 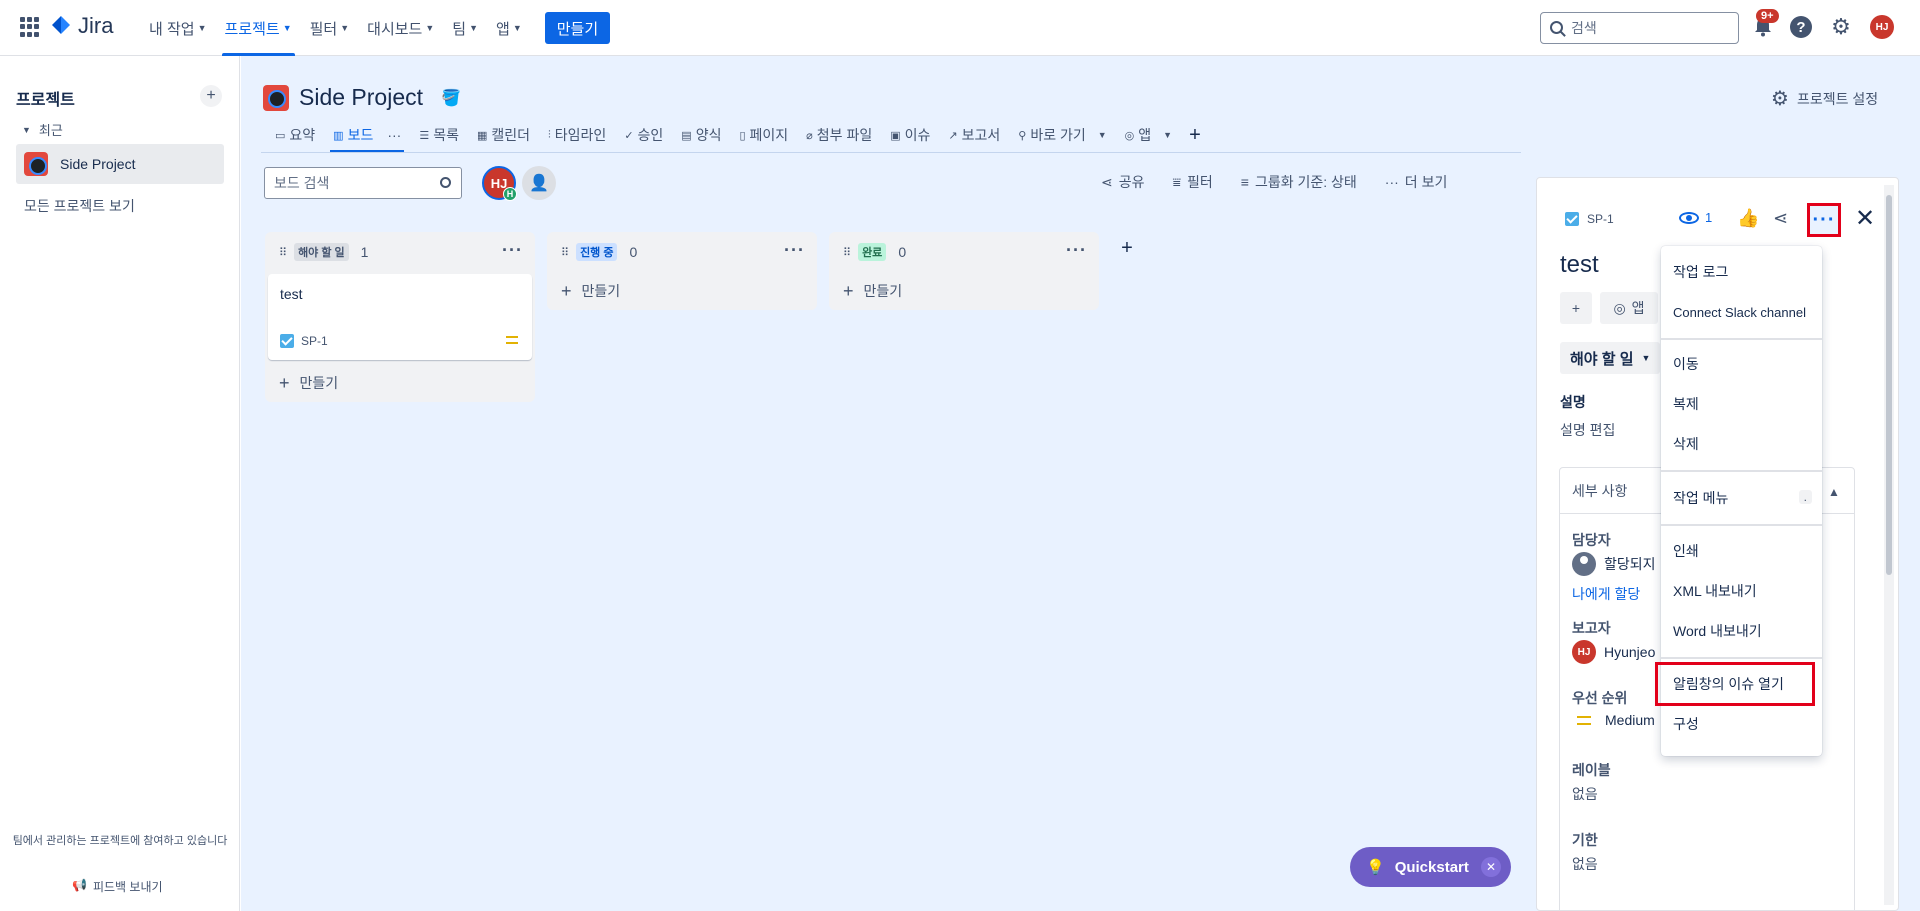 I want to click on assignee-value: 할당되지, so click(x=1614, y=564).